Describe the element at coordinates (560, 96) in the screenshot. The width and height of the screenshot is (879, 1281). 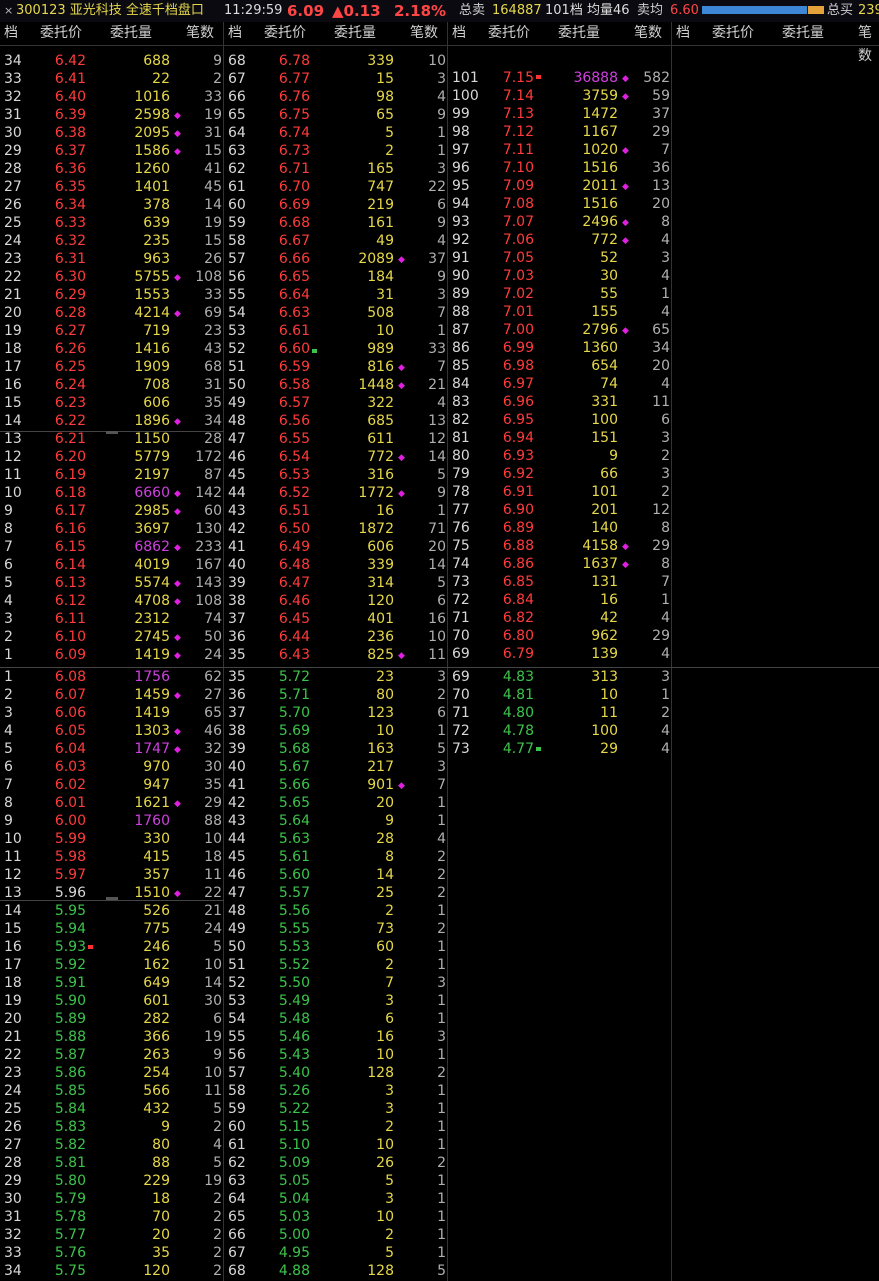
I see `ask-row: 100 7.14 3759 59 ◆` at that location.